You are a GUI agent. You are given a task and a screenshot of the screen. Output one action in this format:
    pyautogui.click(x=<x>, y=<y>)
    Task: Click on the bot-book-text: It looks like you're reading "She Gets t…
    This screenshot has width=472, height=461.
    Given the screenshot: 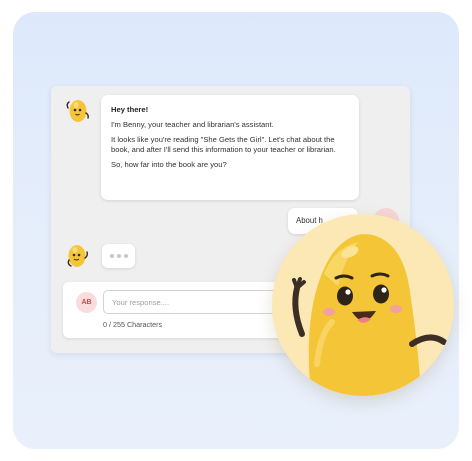 What is the action you would take?
    pyautogui.click(x=223, y=145)
    